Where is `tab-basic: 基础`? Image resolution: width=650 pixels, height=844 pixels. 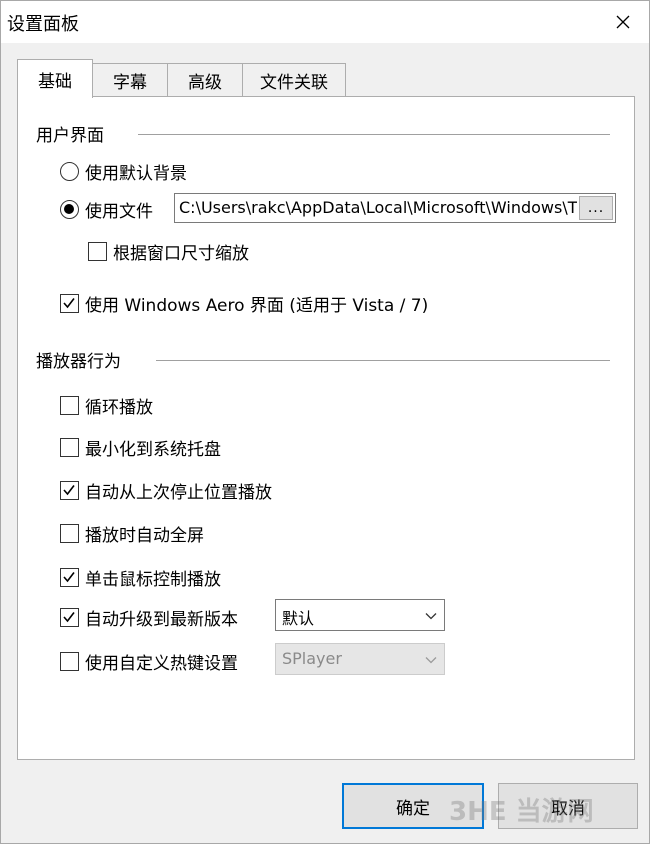
tab-basic: 基础 is located at coordinates (55, 78).